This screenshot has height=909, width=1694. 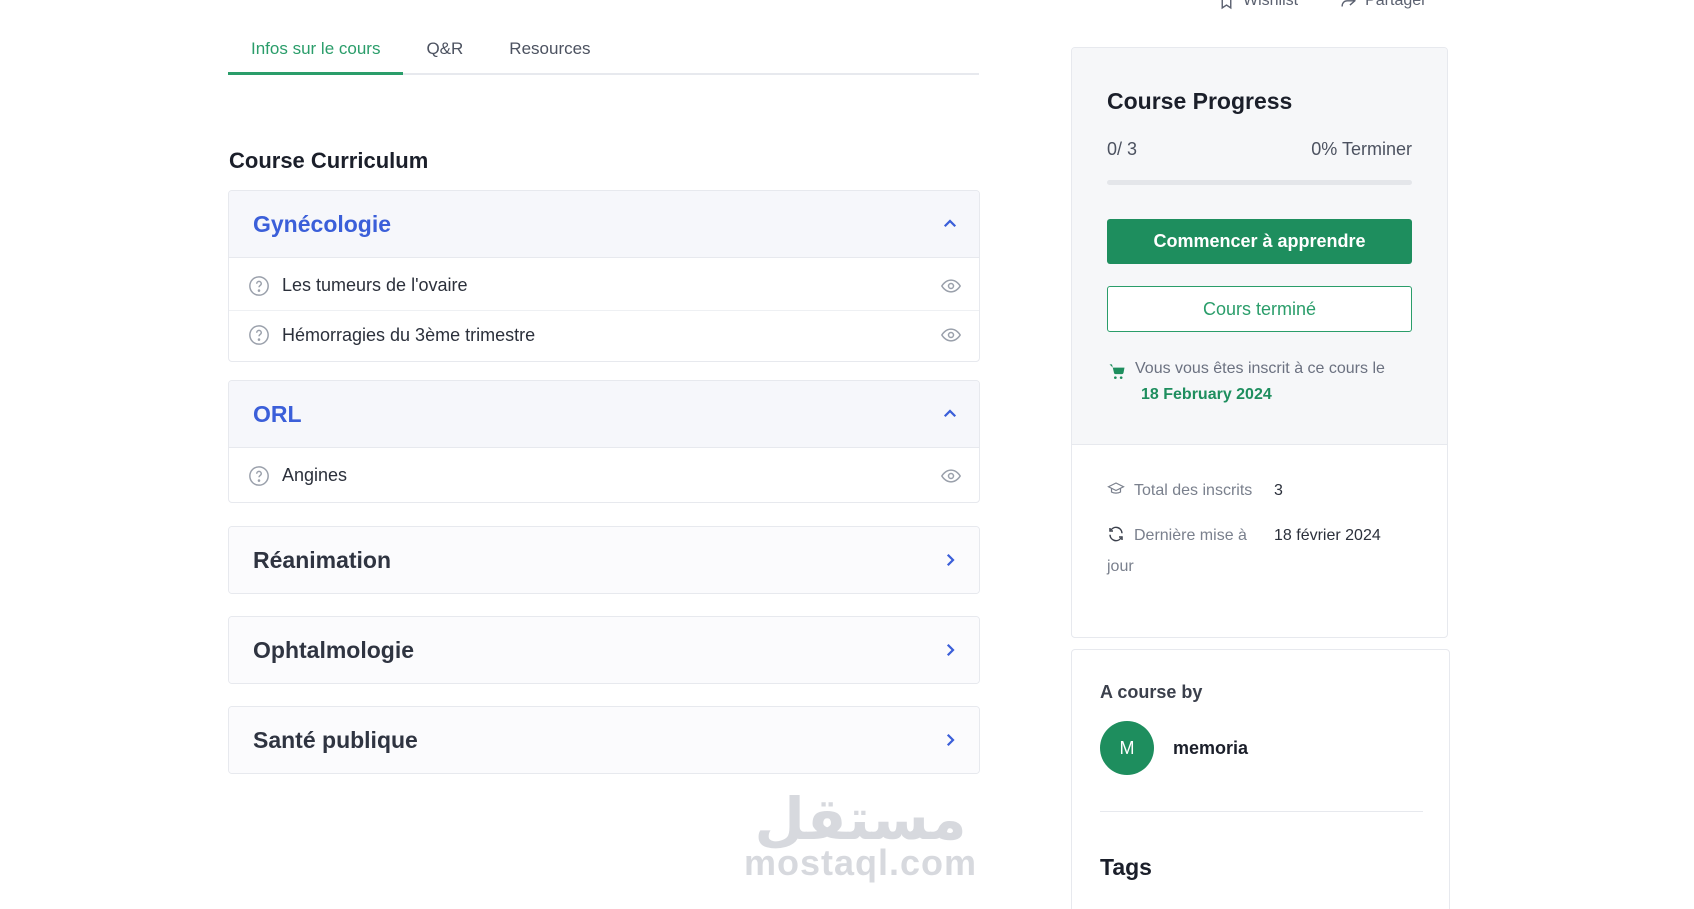 What do you see at coordinates (329, 160) in the screenshot?
I see `curriculum-title: Course Curriculum` at bounding box center [329, 160].